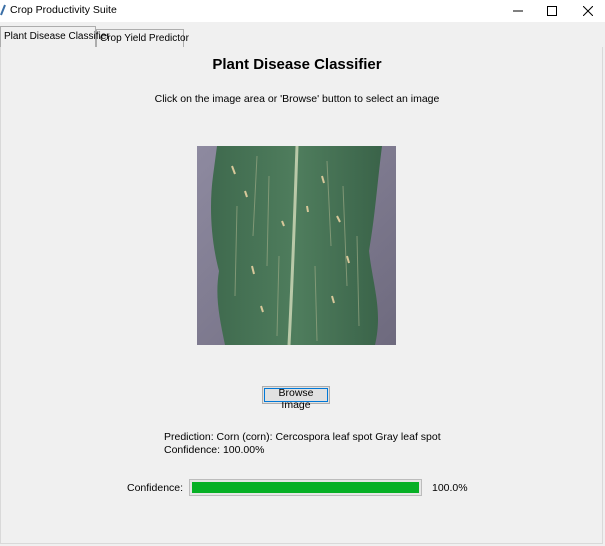  I want to click on minimize-button, so click(518, 11).